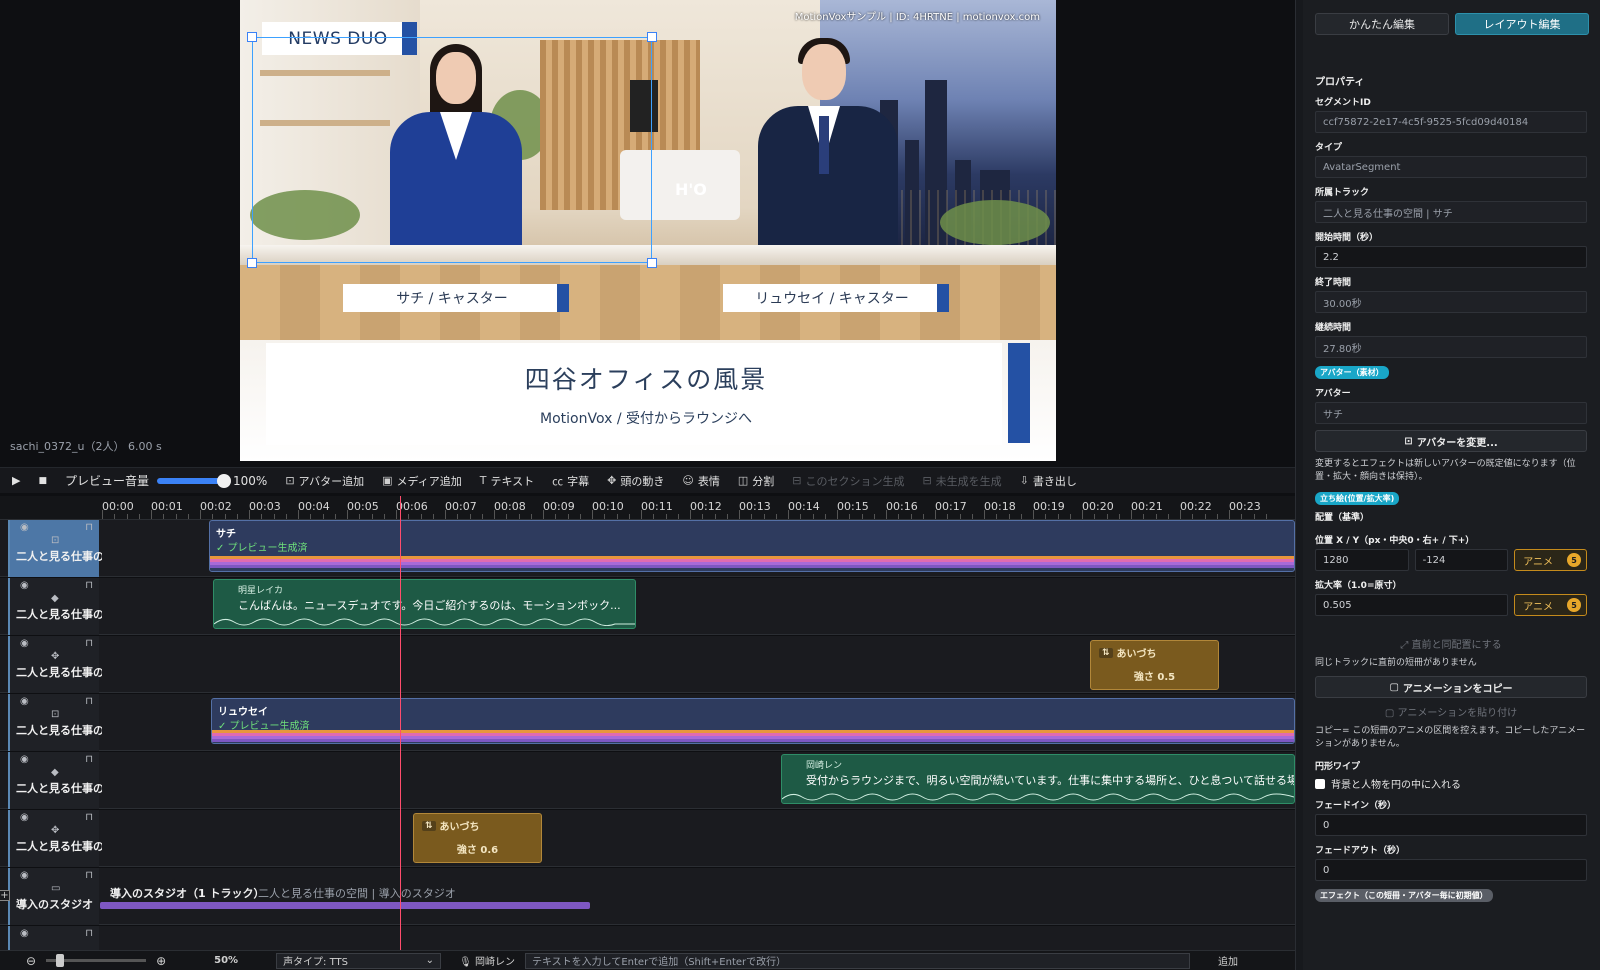 This screenshot has height=970, width=1600. I want to click on avatar-clip: サチ ✓ プレビュー生成済, so click(752, 546).